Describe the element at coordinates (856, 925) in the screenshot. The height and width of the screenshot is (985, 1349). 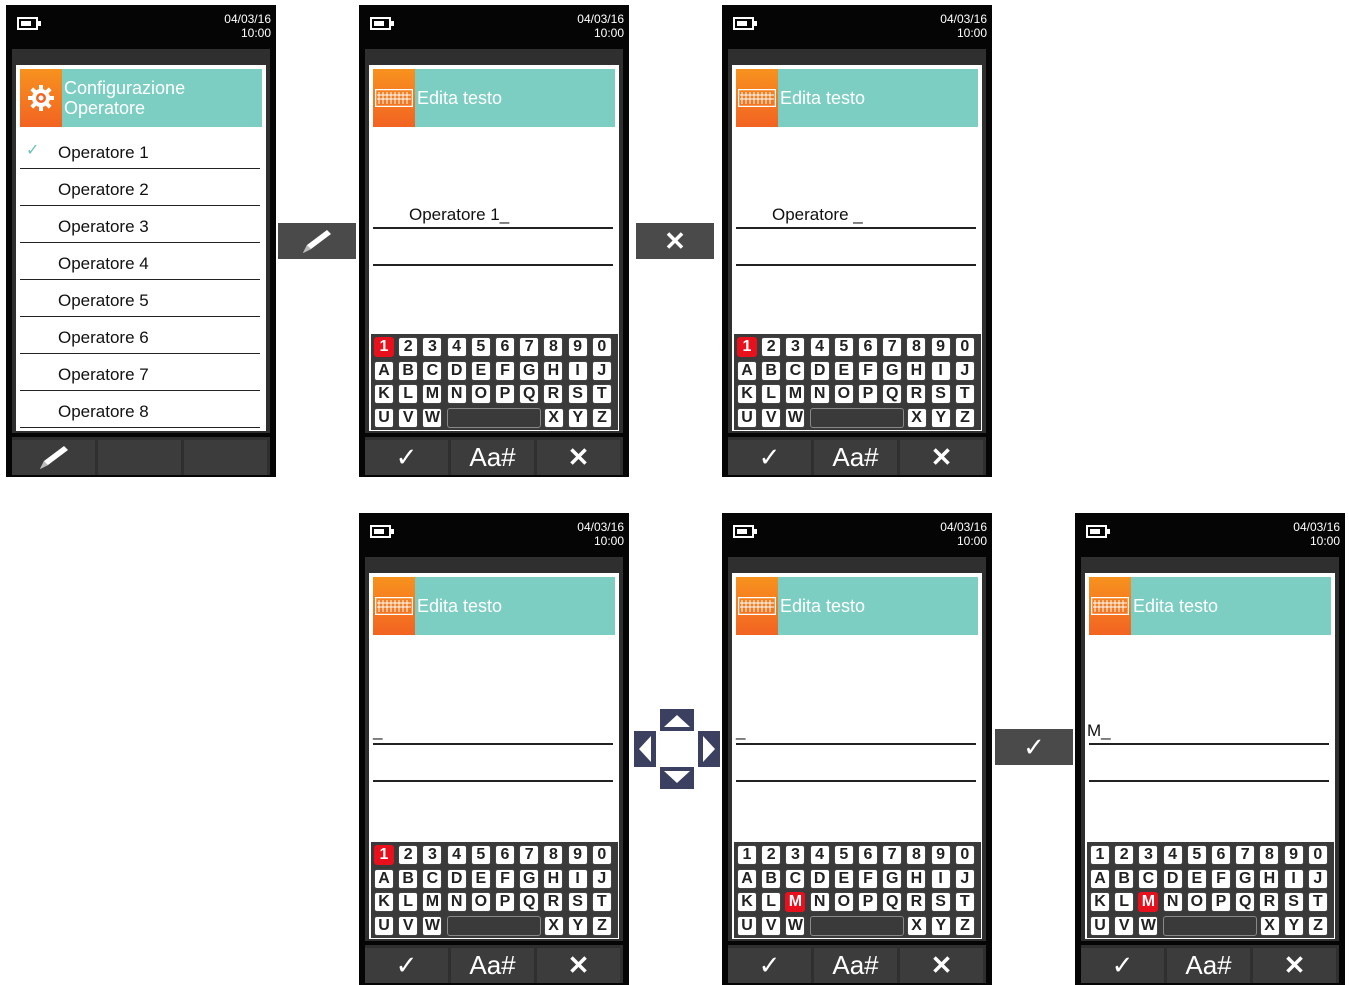
I see `key-space` at that location.